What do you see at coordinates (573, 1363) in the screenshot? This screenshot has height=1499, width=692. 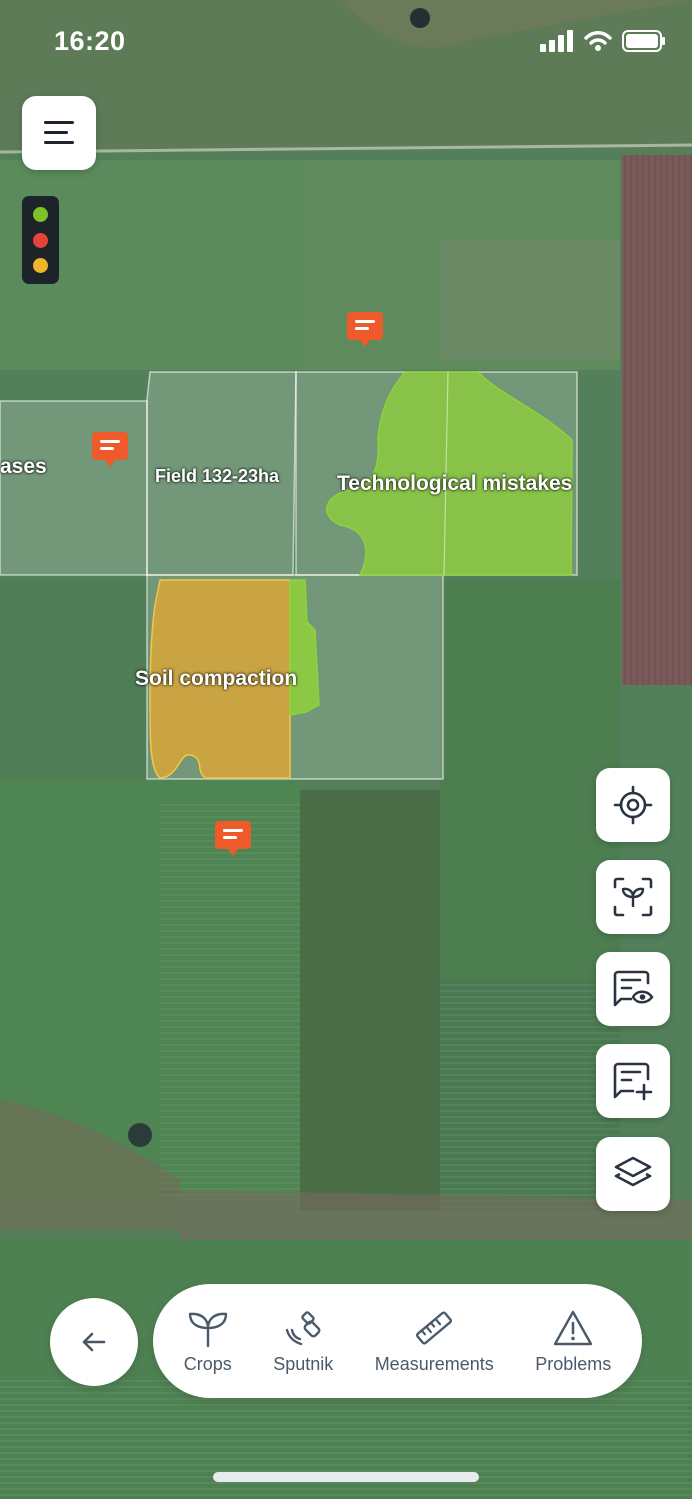 I see `nav-label-problems: Problems` at bounding box center [573, 1363].